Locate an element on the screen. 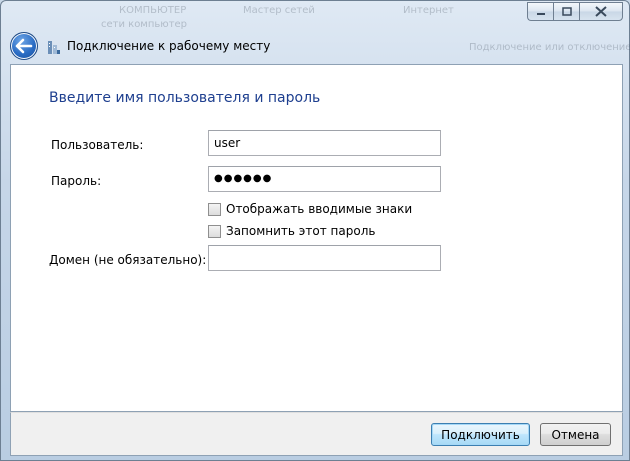 The height and width of the screenshot is (461, 630). window-title: Подключение к рабочему месту is located at coordinates (169, 46).